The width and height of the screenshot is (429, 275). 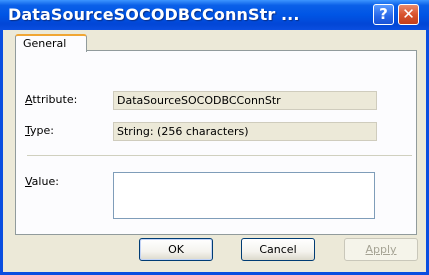 What do you see at coordinates (39, 130) in the screenshot?
I see `type-label: Type:` at bounding box center [39, 130].